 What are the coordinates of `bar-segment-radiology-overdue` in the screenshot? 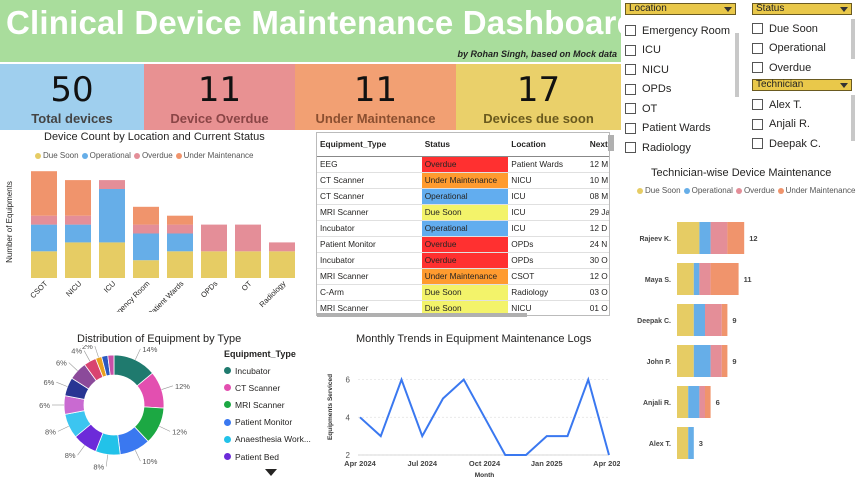 It's located at (282, 247).